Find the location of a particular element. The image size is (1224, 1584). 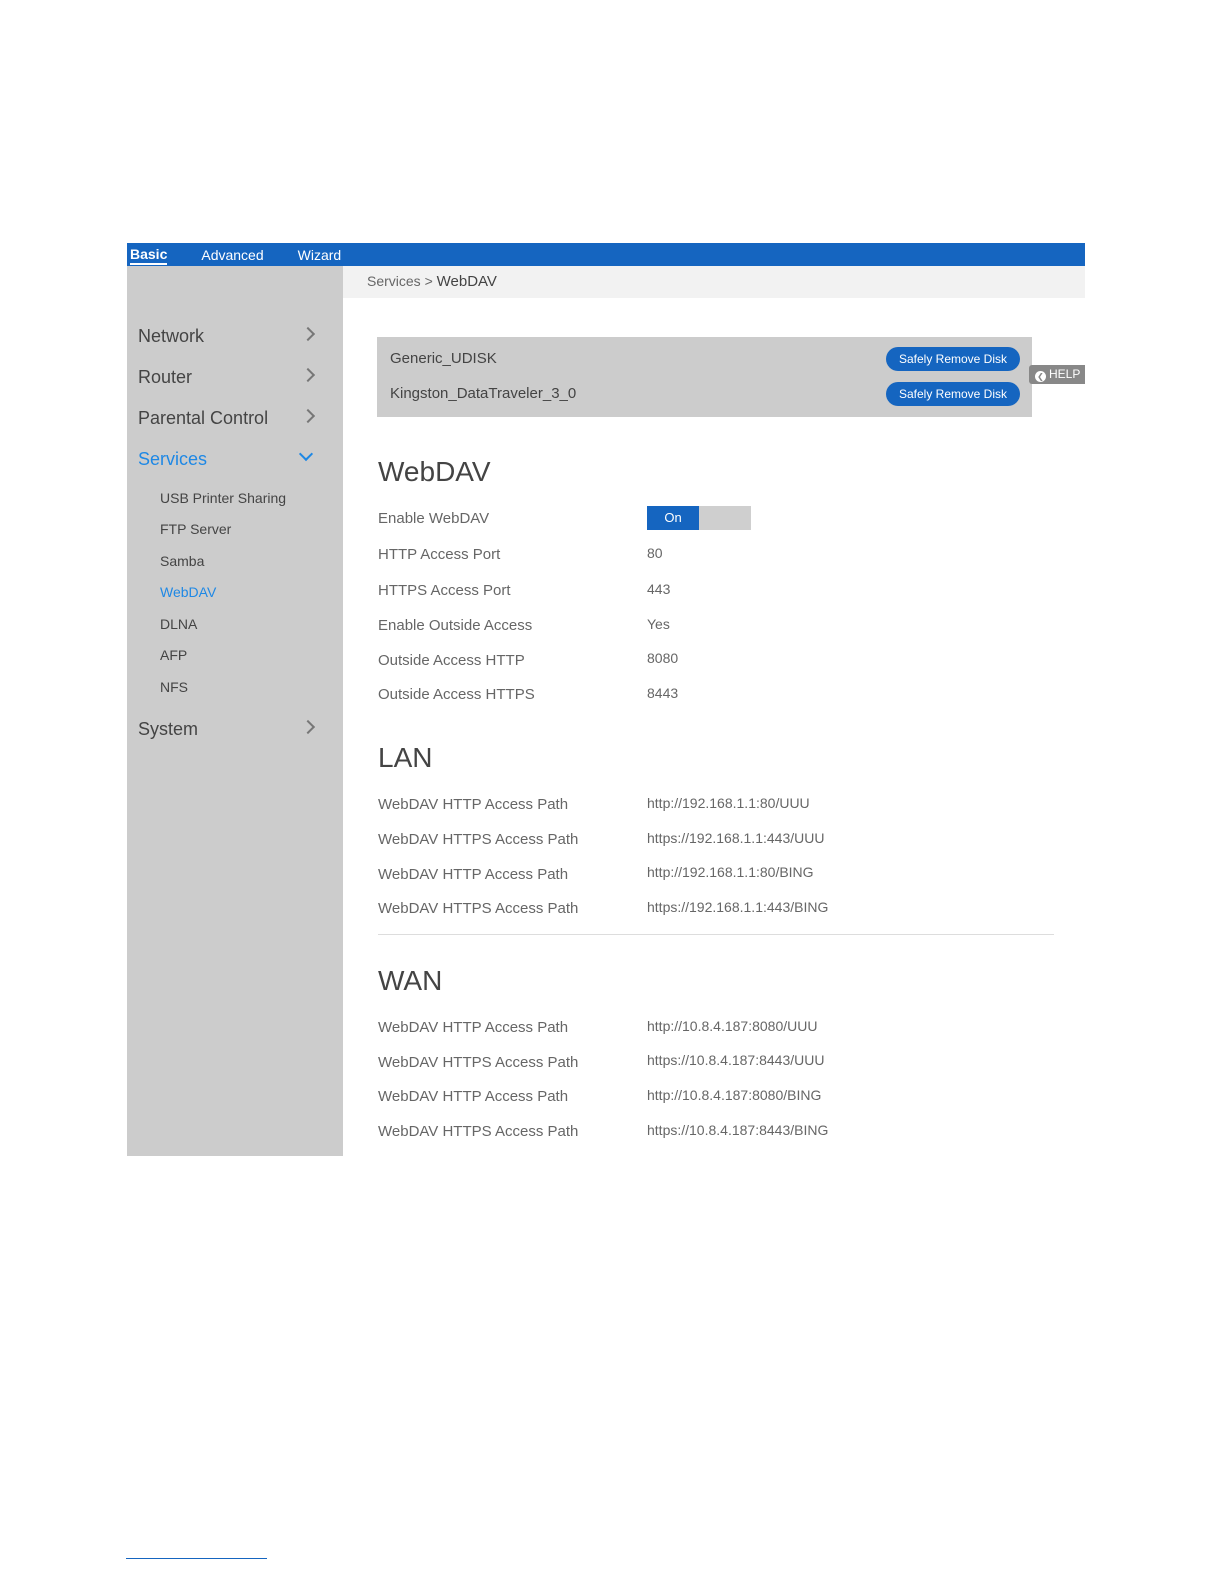

sidebar-item-network: Network is located at coordinates (227, 338).